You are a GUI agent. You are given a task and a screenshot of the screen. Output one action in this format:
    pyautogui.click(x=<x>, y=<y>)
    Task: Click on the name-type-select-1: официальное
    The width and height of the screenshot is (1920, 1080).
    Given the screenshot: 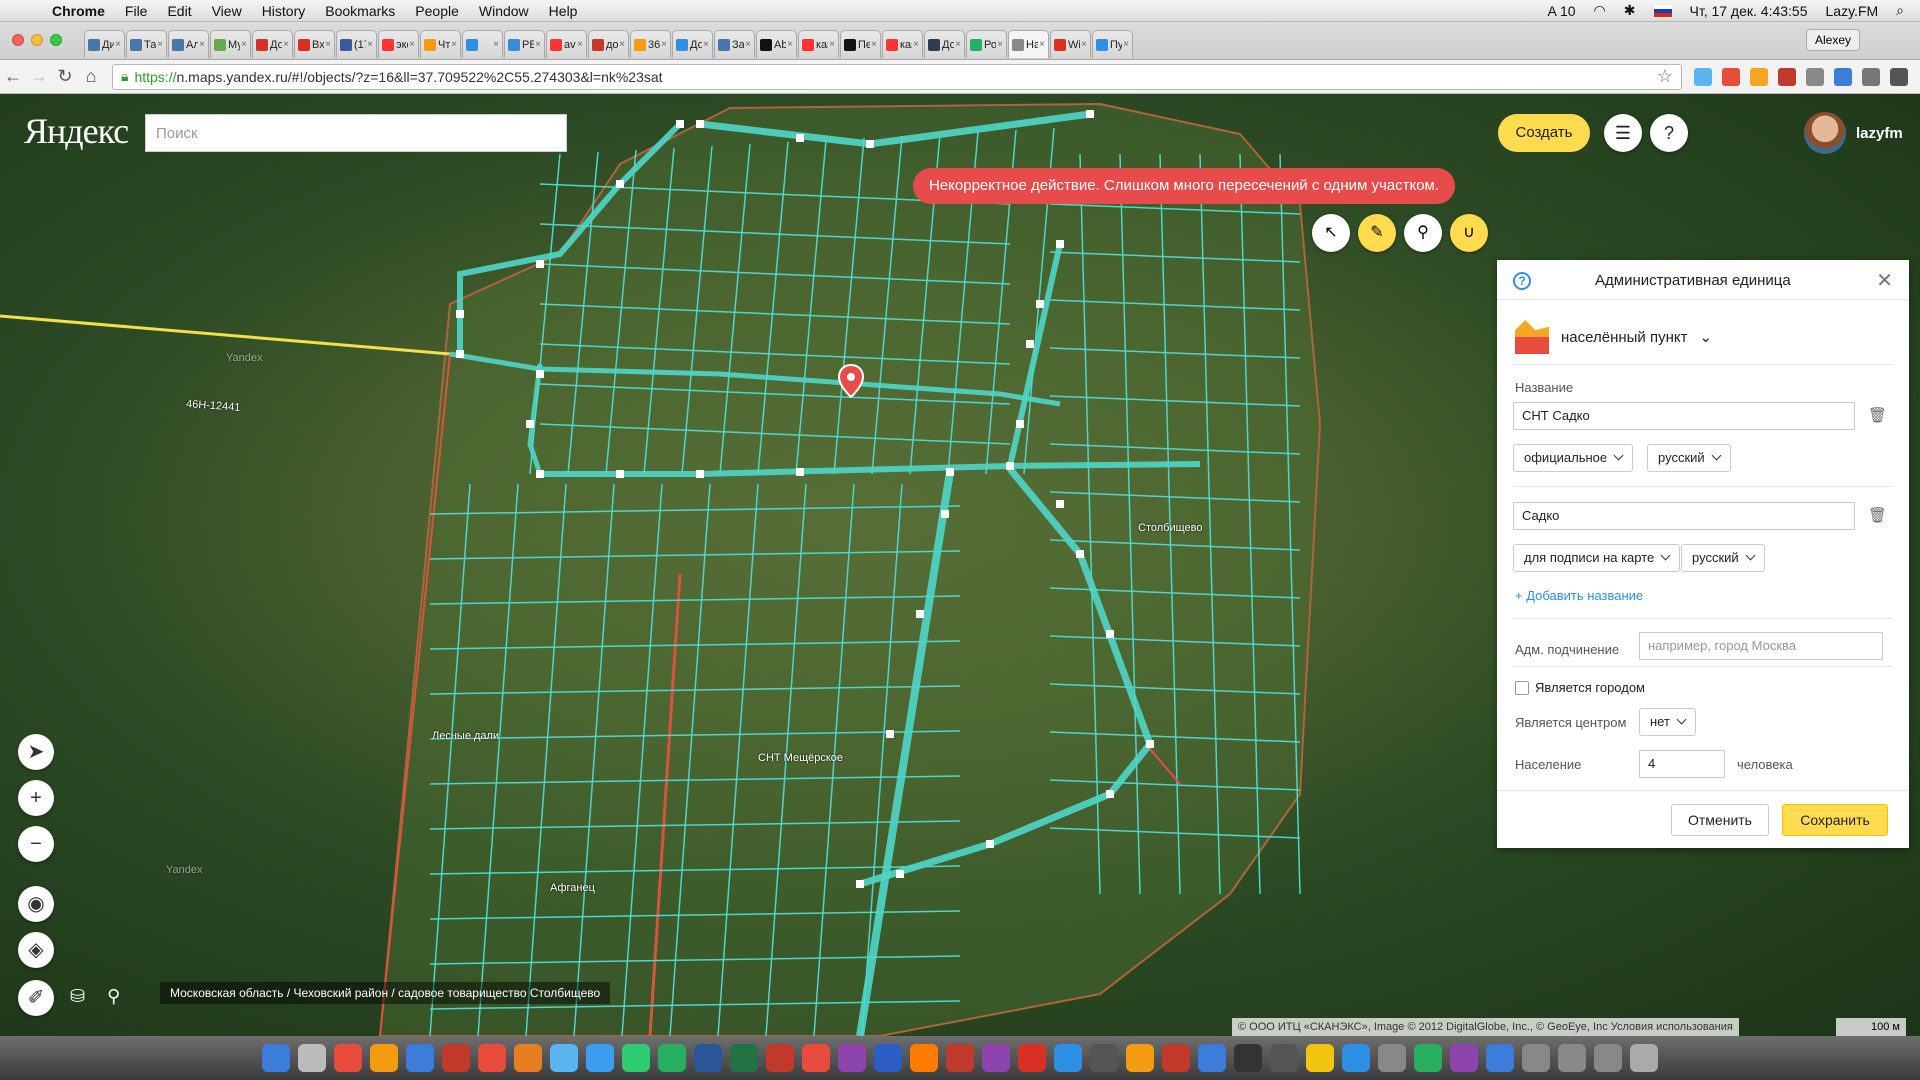 What is the action you would take?
    pyautogui.click(x=1573, y=458)
    